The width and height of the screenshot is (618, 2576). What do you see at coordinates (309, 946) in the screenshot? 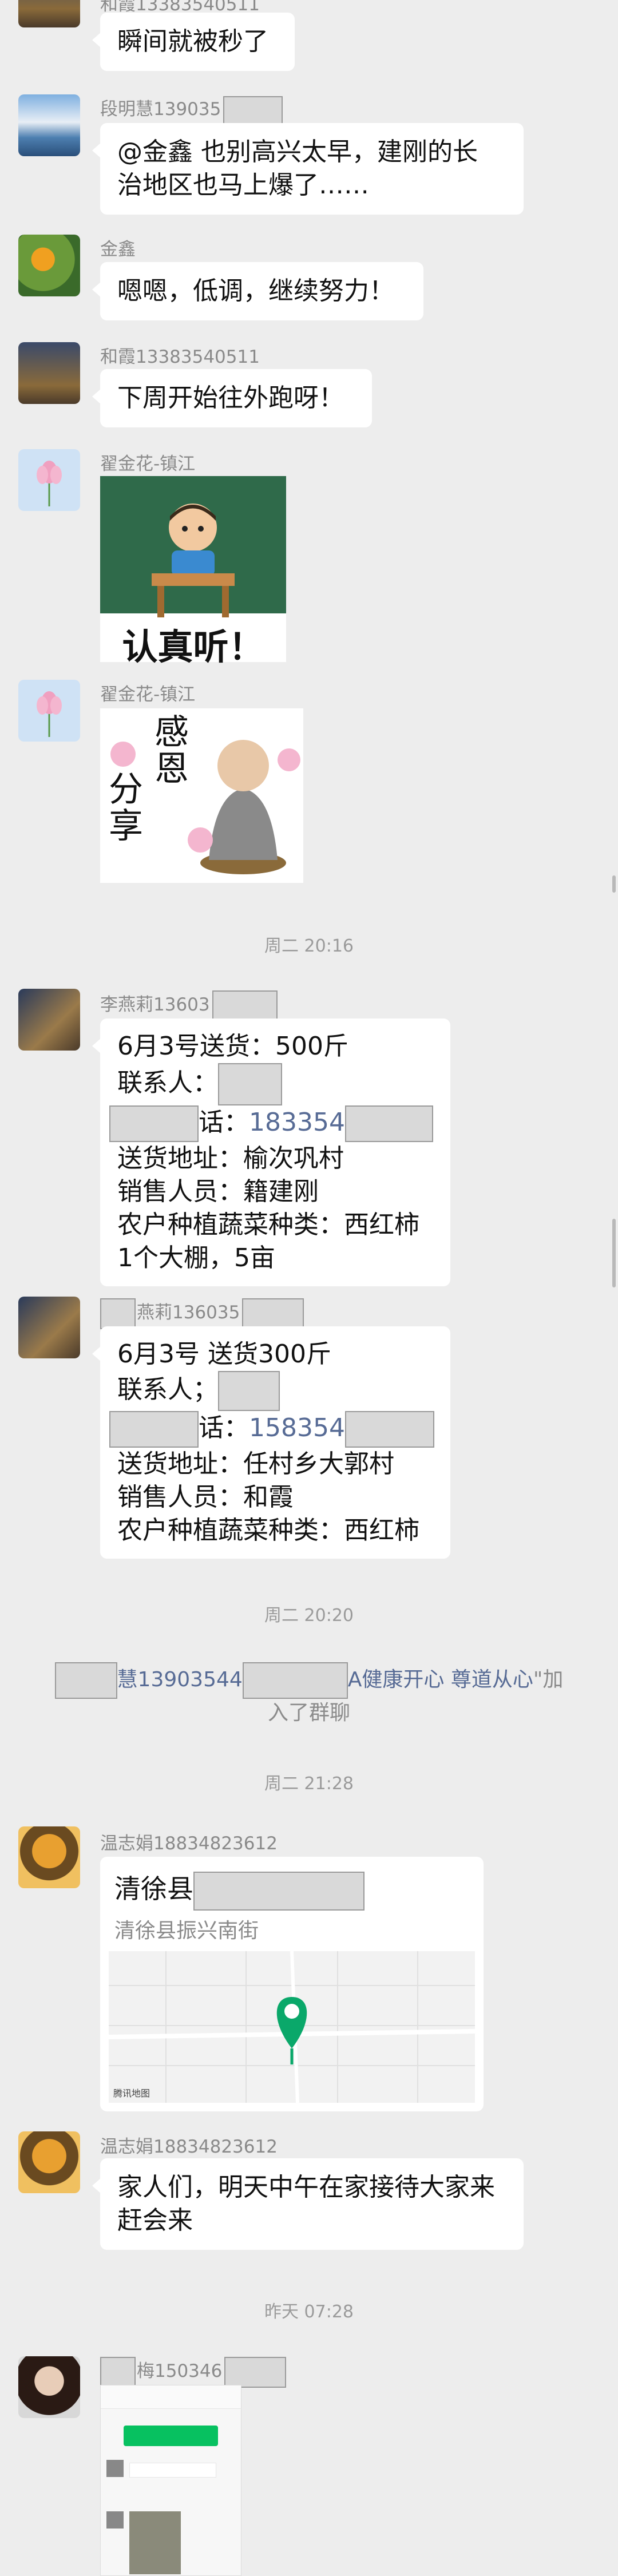
I see `timestamp: 周二 20:16` at bounding box center [309, 946].